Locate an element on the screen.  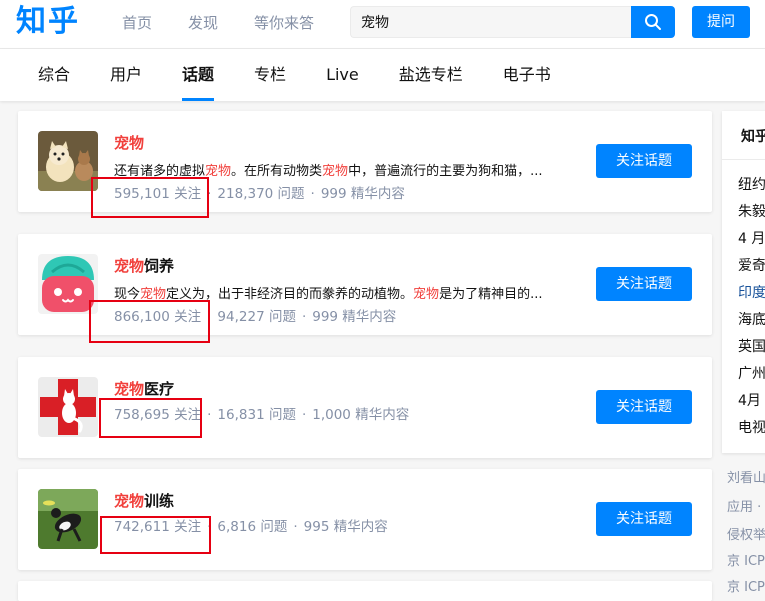
nav-discover: 发现 is located at coordinates (203, 24).